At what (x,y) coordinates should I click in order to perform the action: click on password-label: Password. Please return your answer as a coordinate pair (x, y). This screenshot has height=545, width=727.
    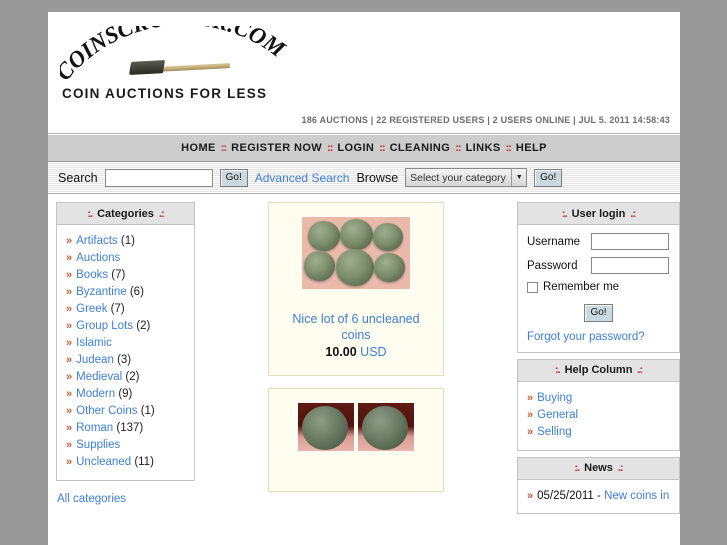
    Looking at the image, I should click on (552, 265).